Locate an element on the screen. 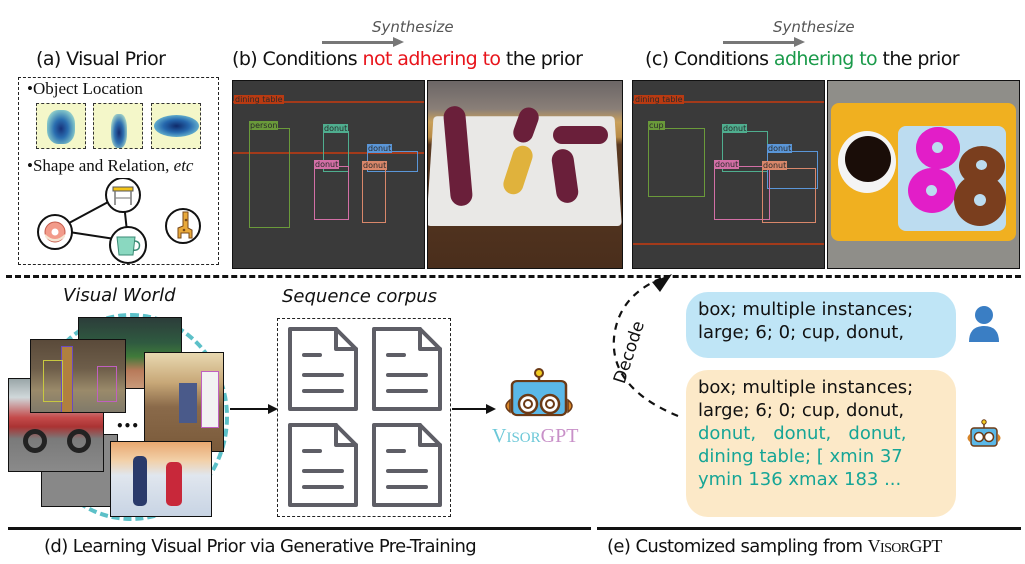 The width and height of the screenshot is (1025, 564). prompt-line: large; 6; 0; cup, donut, is located at coordinates (801, 332).